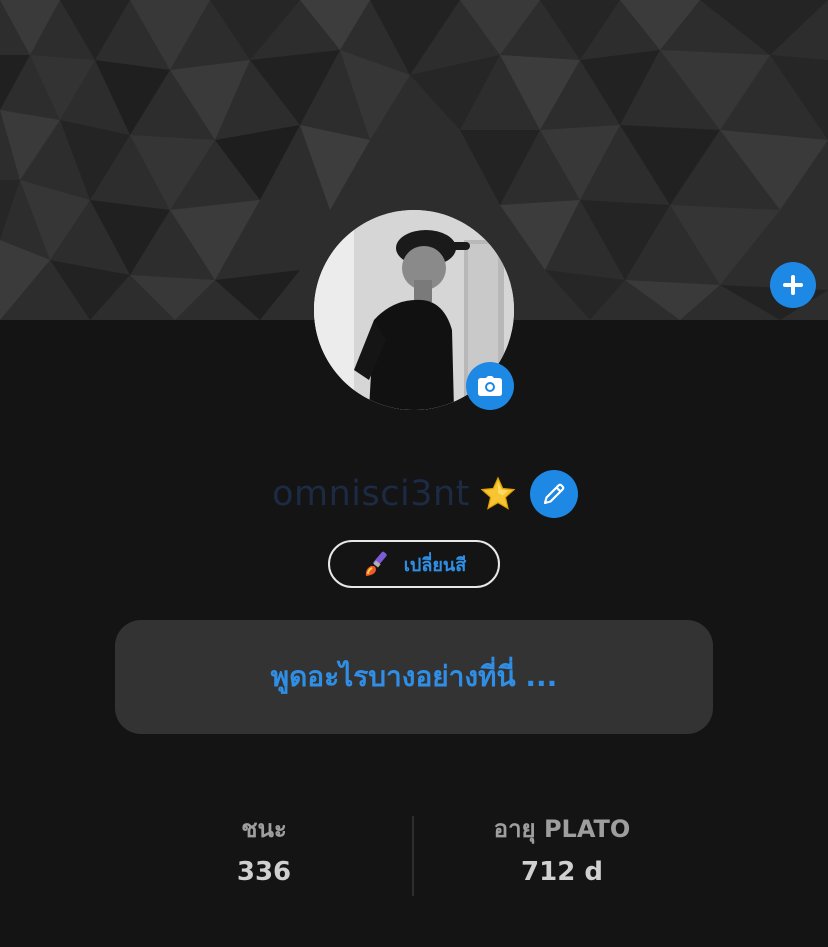  I want to click on username-row: omnisci3nt, so click(414, 494).